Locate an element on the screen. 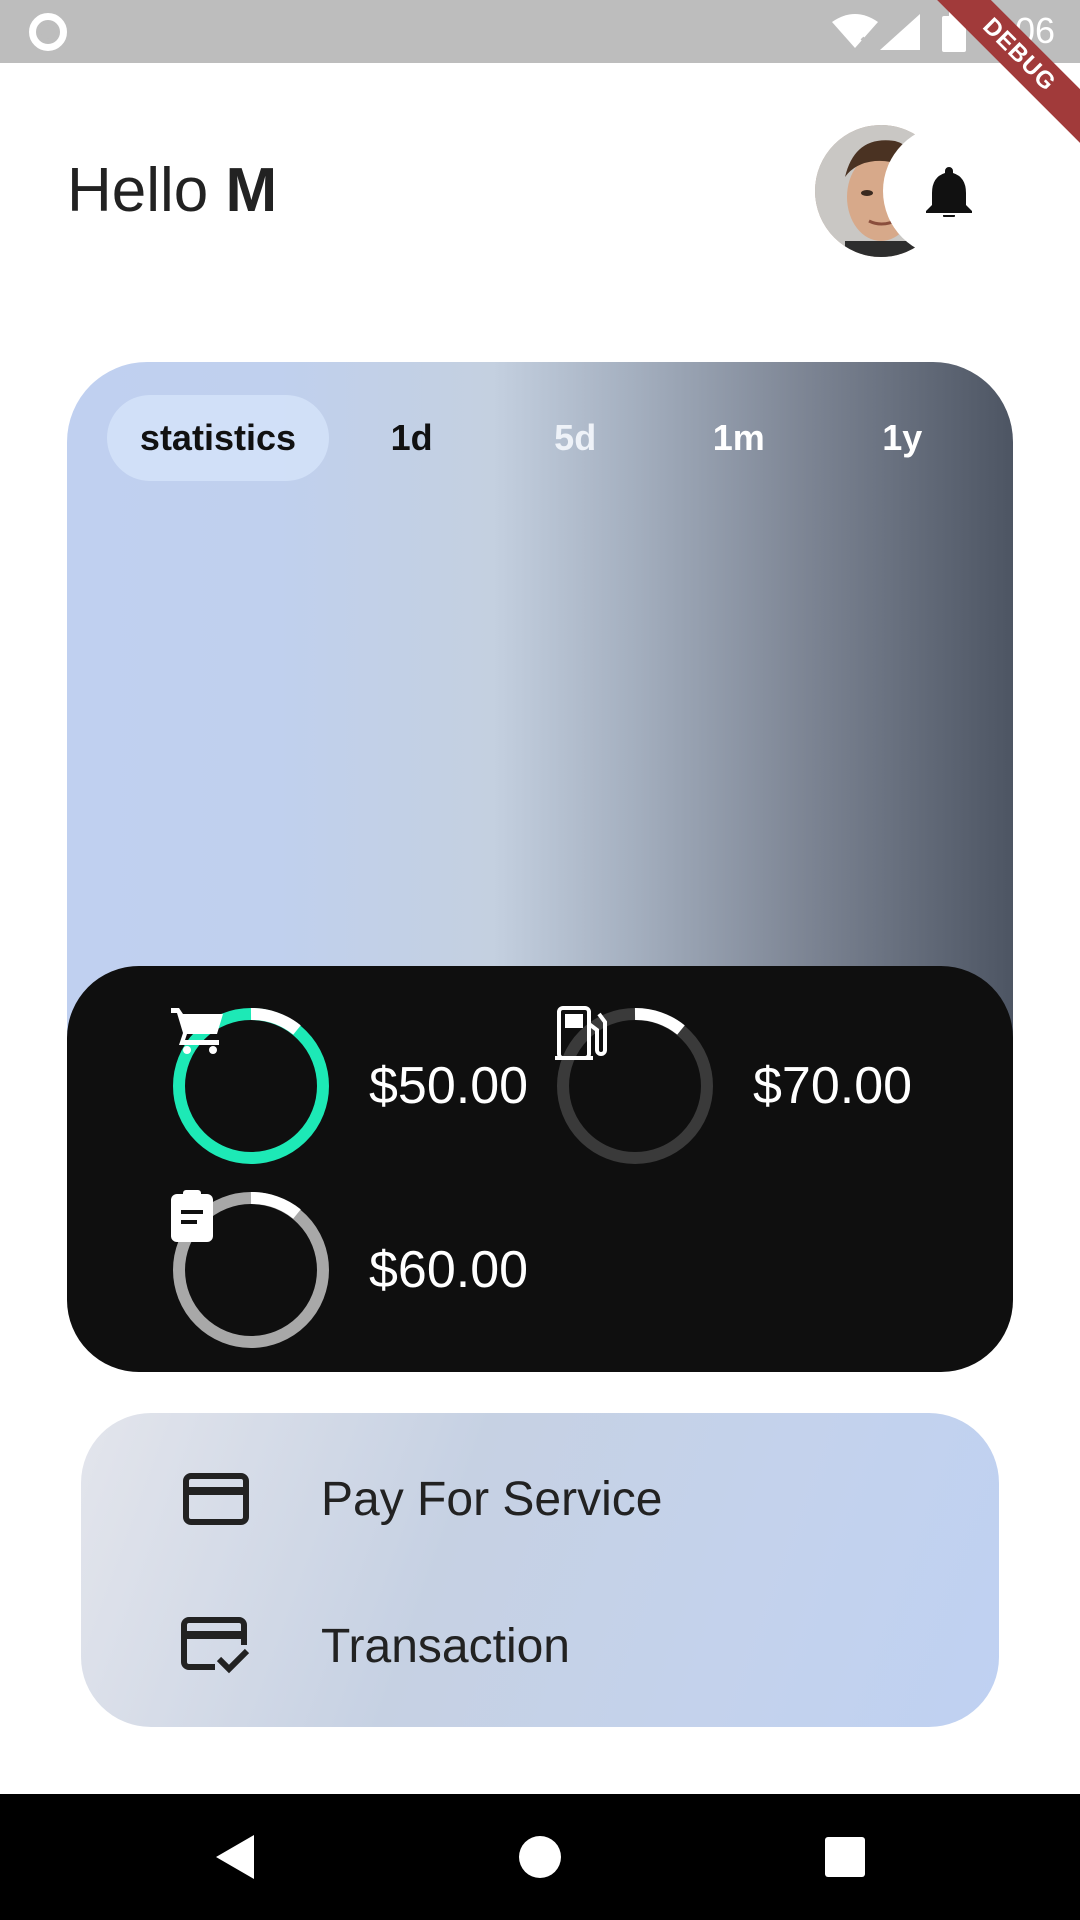 The image size is (1080, 1920). notification-button is located at coordinates (949, 191).